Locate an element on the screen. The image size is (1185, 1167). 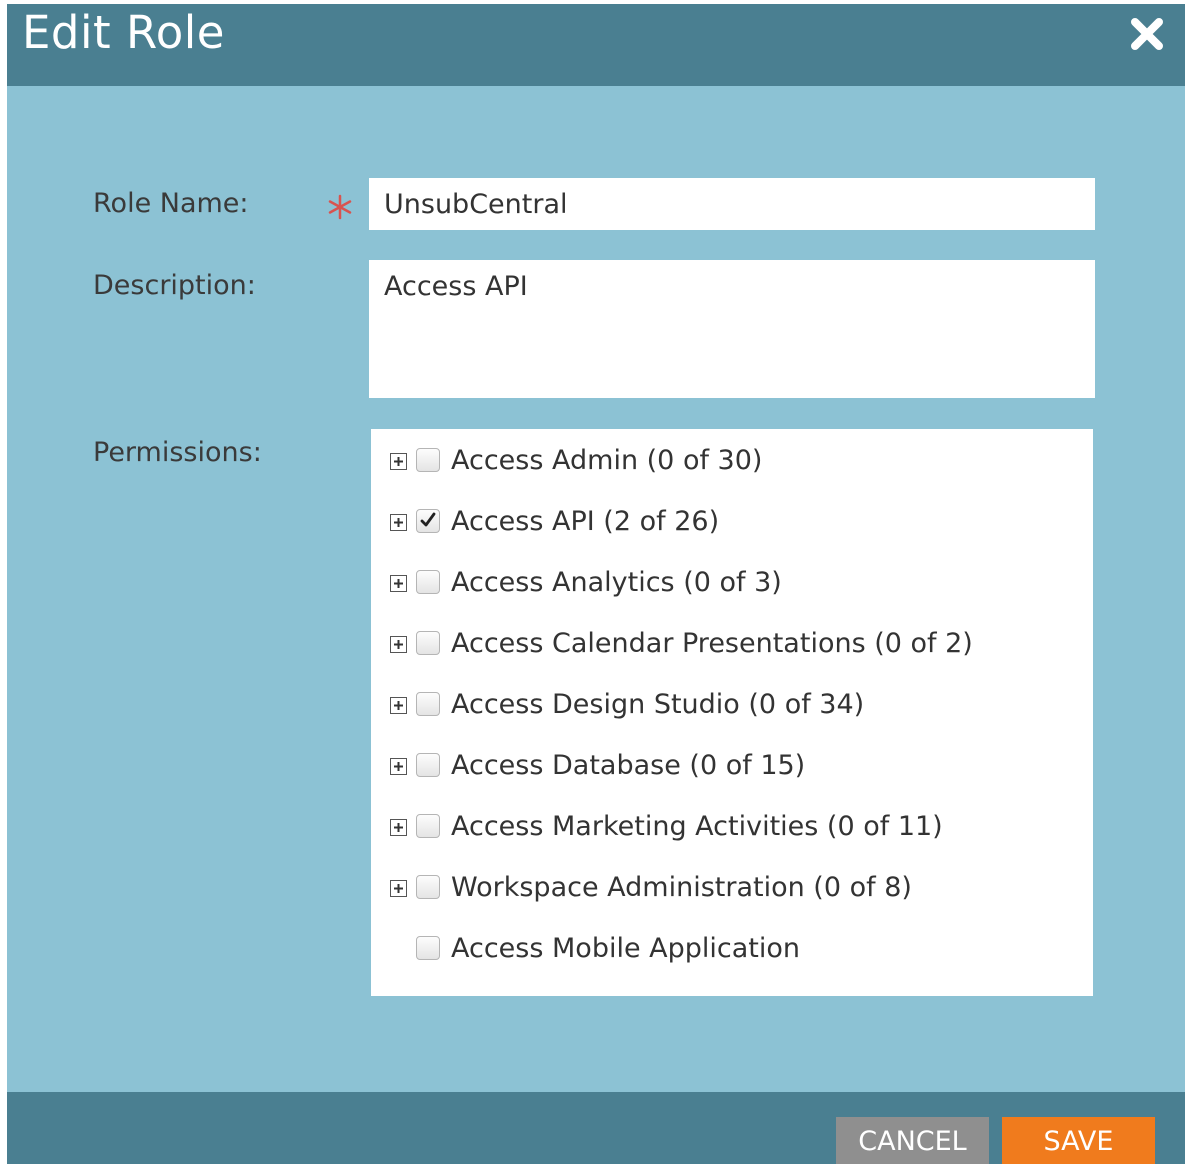
close-icon is located at coordinates (1147, 34).